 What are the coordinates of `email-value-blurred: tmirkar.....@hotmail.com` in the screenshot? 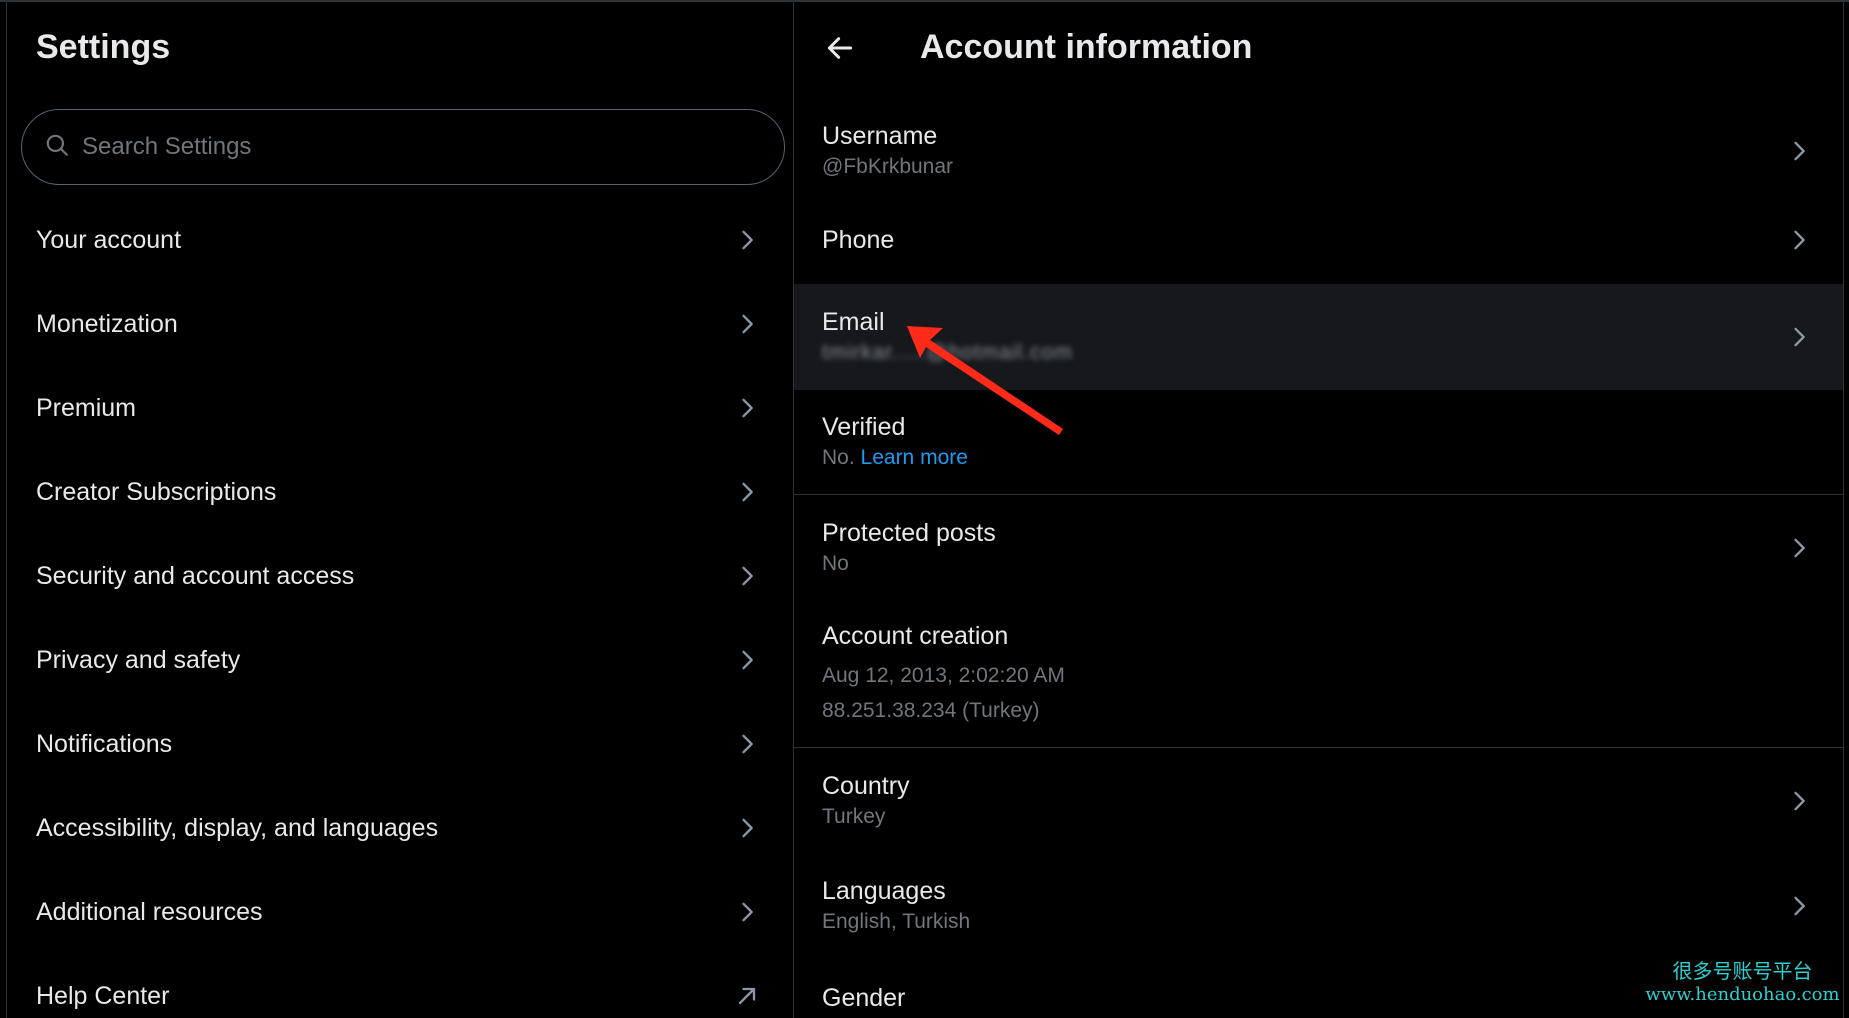 It's located at (947, 352).